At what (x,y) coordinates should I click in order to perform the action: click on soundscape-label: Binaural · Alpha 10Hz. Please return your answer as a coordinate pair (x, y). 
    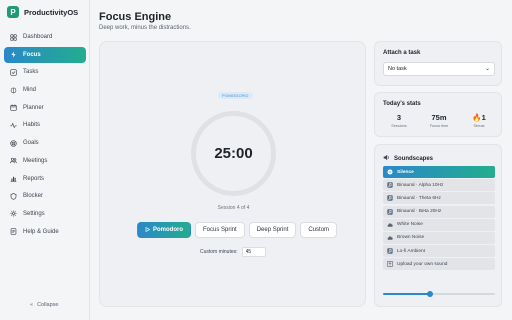
    Looking at the image, I should click on (420, 185).